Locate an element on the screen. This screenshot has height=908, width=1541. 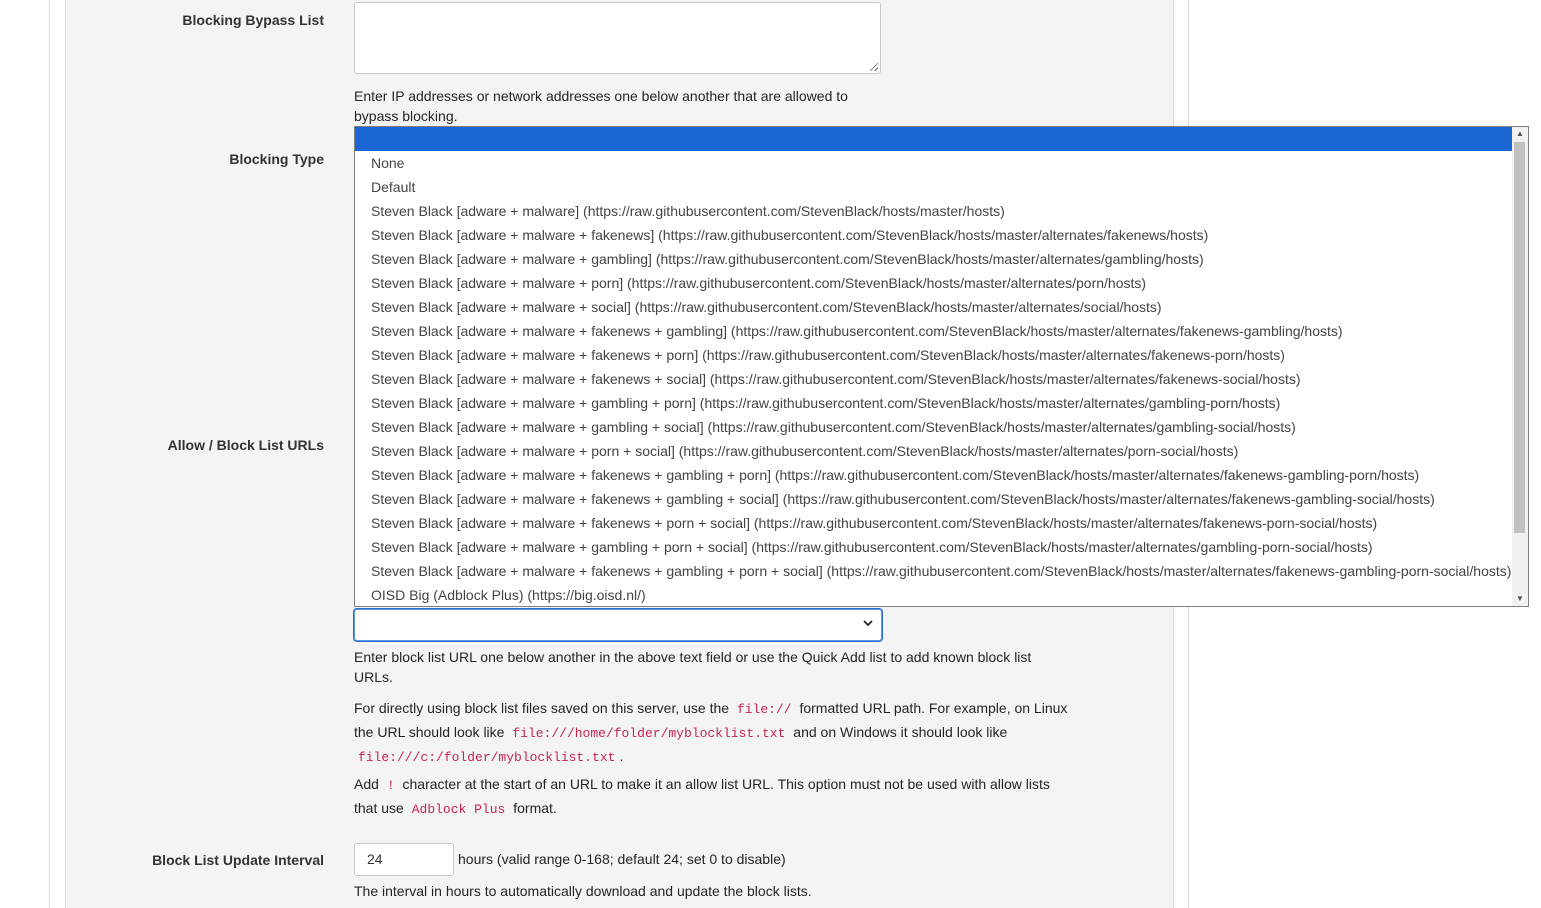
code-windows-path: file:///c:/folder/myblocklist.txt is located at coordinates (487, 757).